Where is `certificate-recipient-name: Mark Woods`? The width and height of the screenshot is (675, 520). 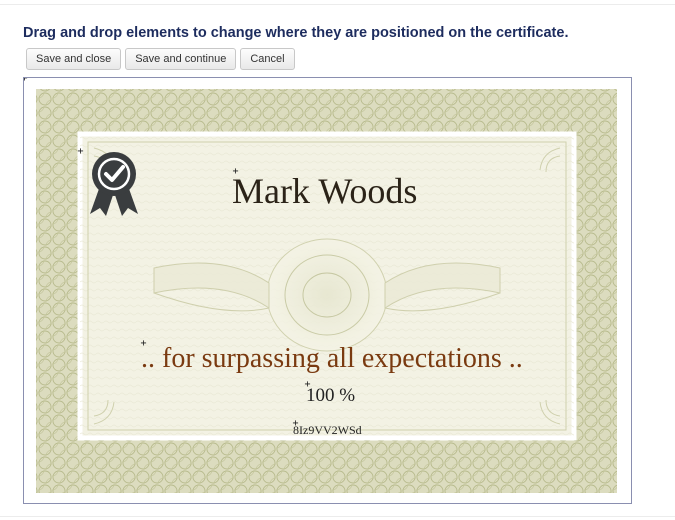 certificate-recipient-name: Mark Woods is located at coordinates (324, 191).